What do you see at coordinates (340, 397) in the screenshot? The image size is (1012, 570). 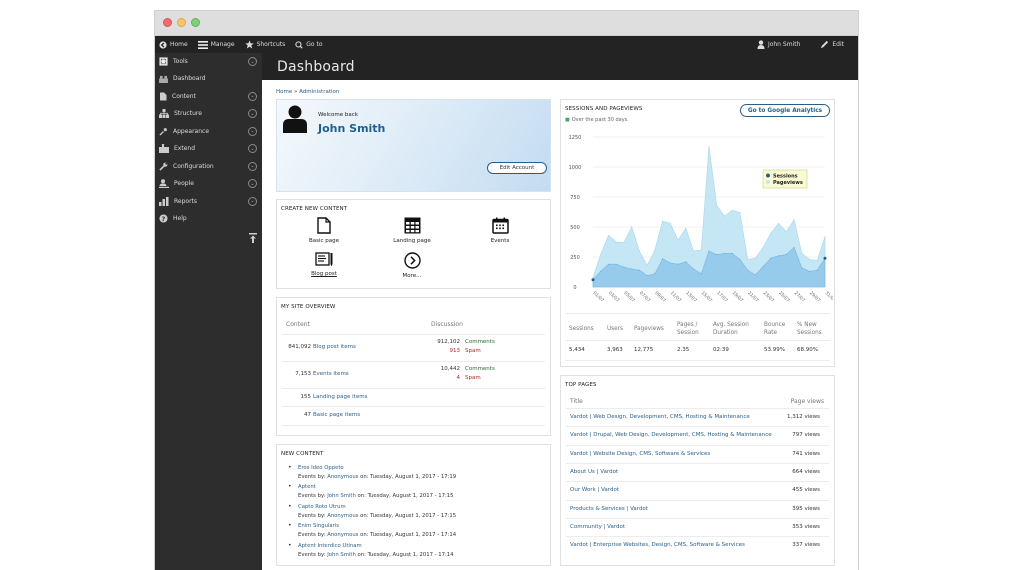 I see `overview-landing-page-link: Landing page items` at bounding box center [340, 397].